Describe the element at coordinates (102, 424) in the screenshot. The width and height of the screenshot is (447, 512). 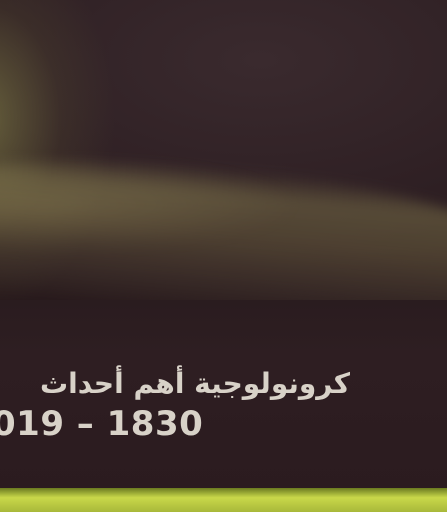
I see `caption-years: 019 – 1830` at that location.